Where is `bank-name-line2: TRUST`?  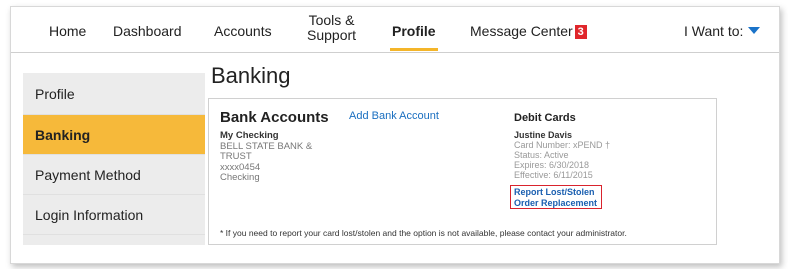 bank-name-line2: TRUST is located at coordinates (236, 156).